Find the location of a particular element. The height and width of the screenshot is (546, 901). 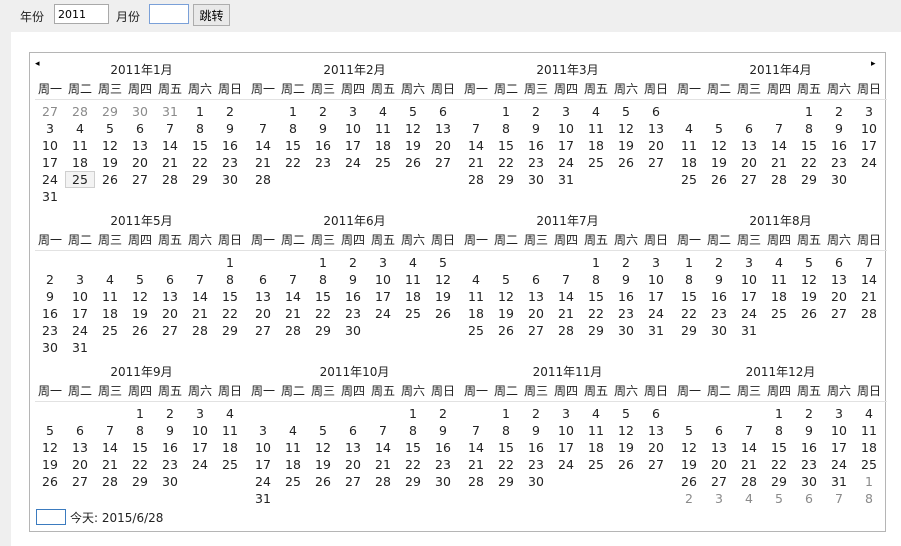

day-cell: 3 is located at coordinates (50, 128).